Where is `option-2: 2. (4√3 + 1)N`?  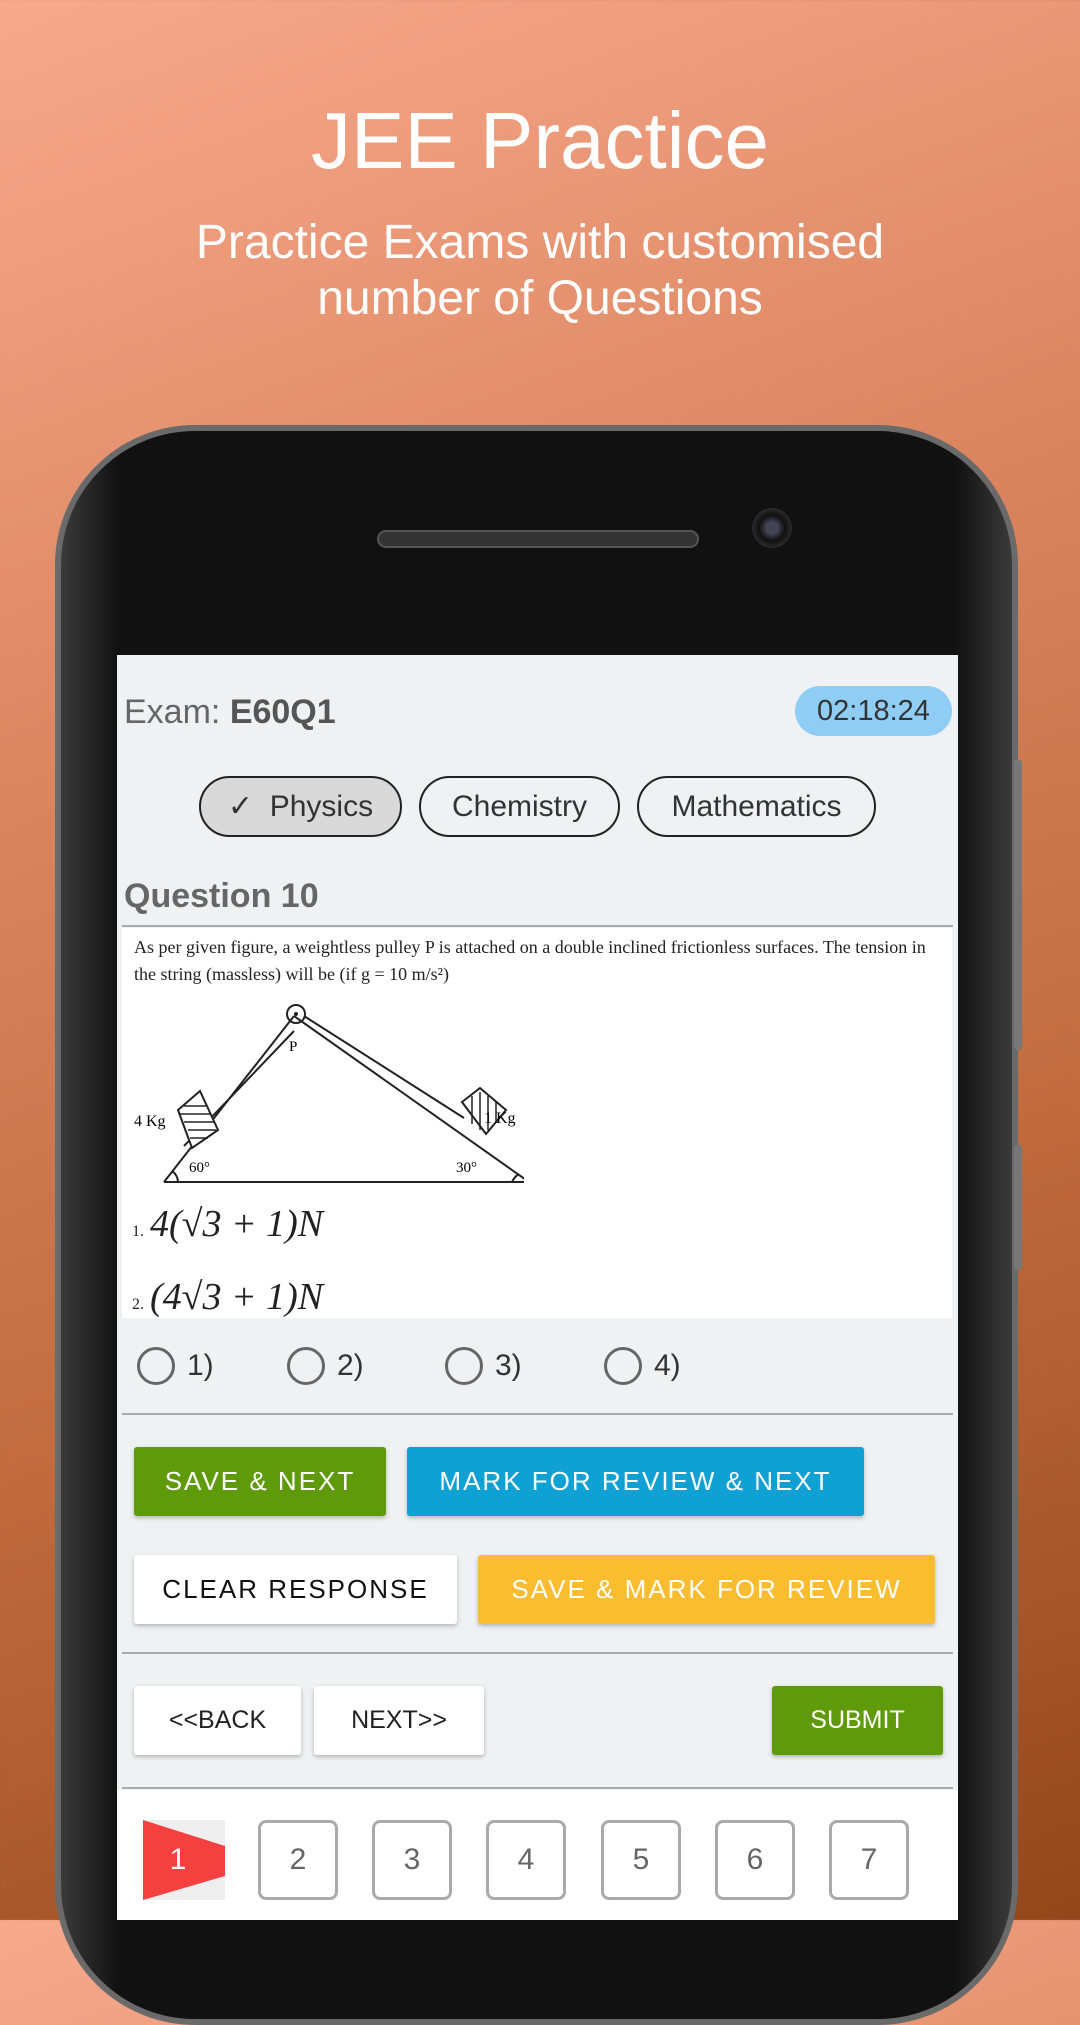 option-2: 2. (4√3 + 1)N is located at coordinates (228, 1297).